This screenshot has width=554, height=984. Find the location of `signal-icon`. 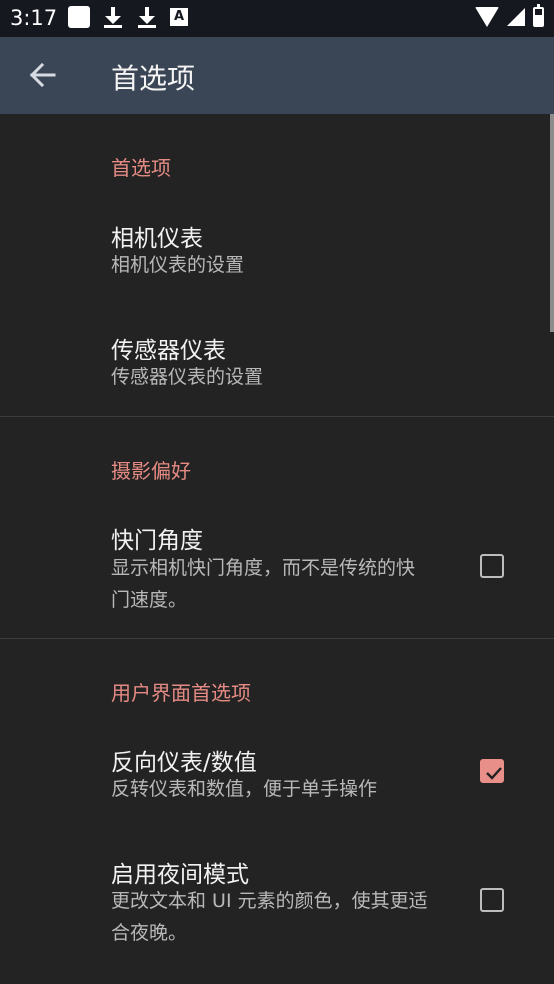

signal-icon is located at coordinates (516, 17).